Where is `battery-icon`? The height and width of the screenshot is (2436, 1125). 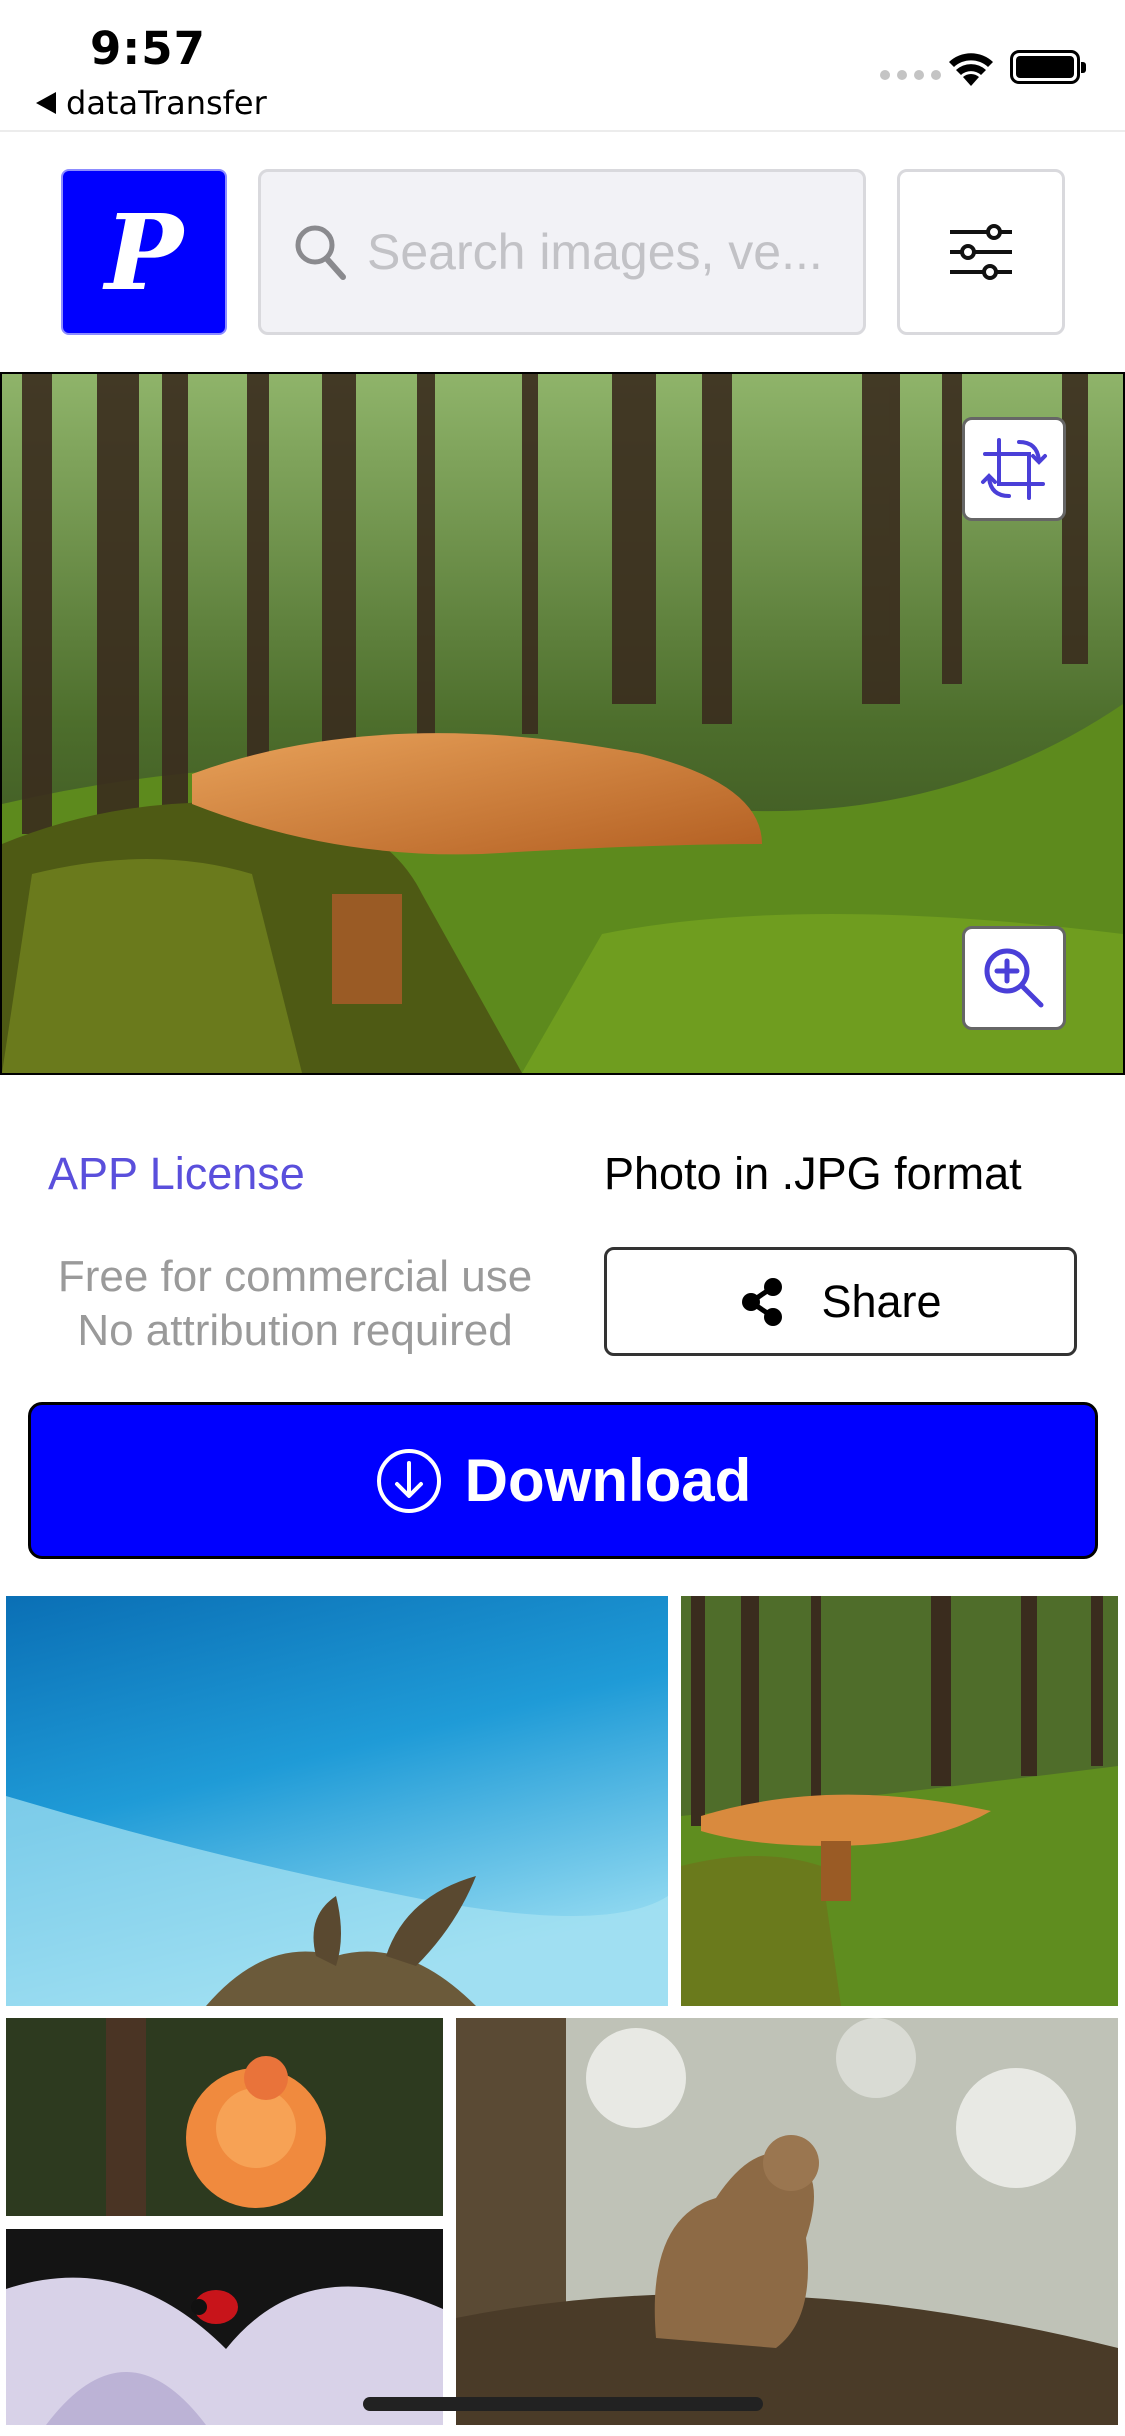
battery-icon is located at coordinates (1048, 67).